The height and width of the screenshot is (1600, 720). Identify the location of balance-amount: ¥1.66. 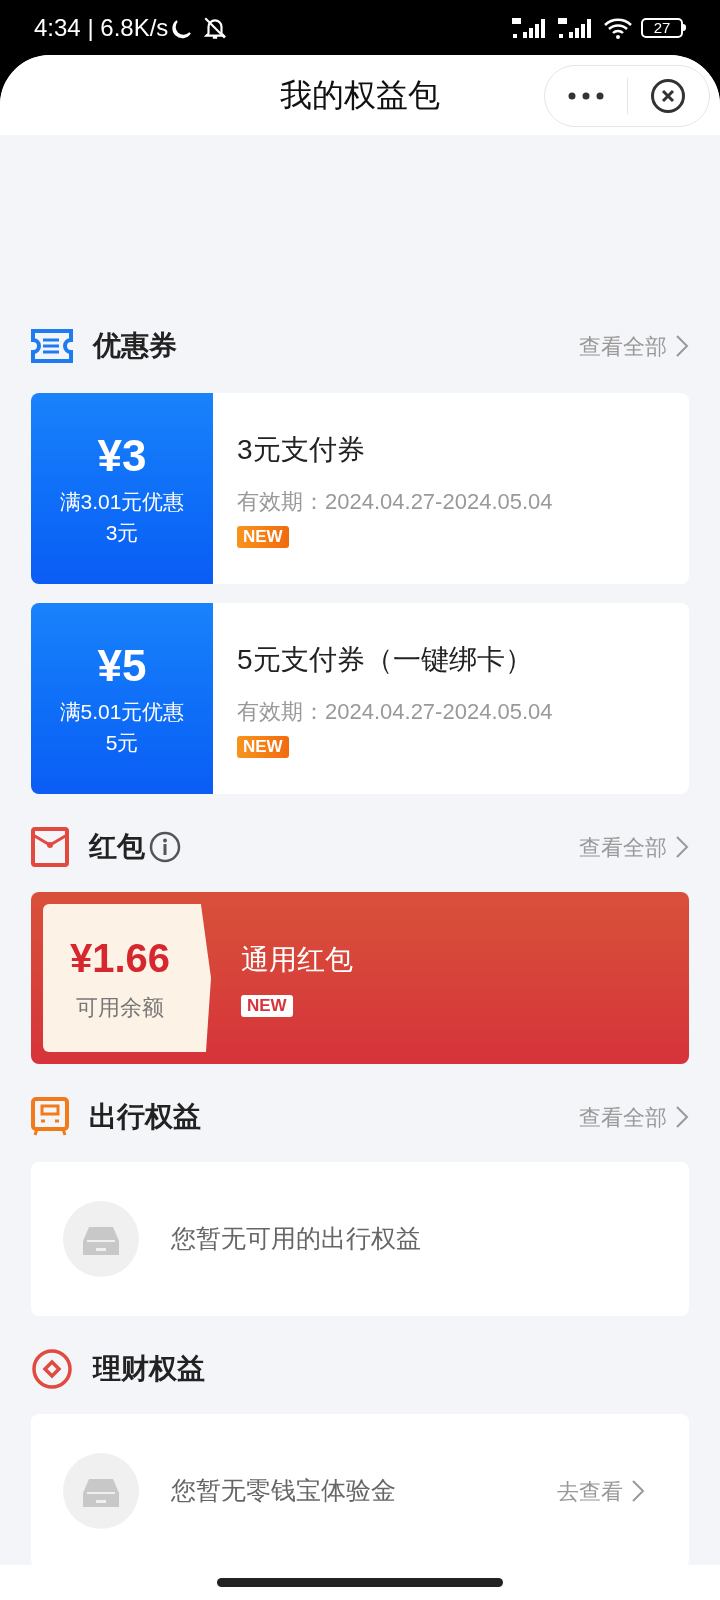
(120, 958).